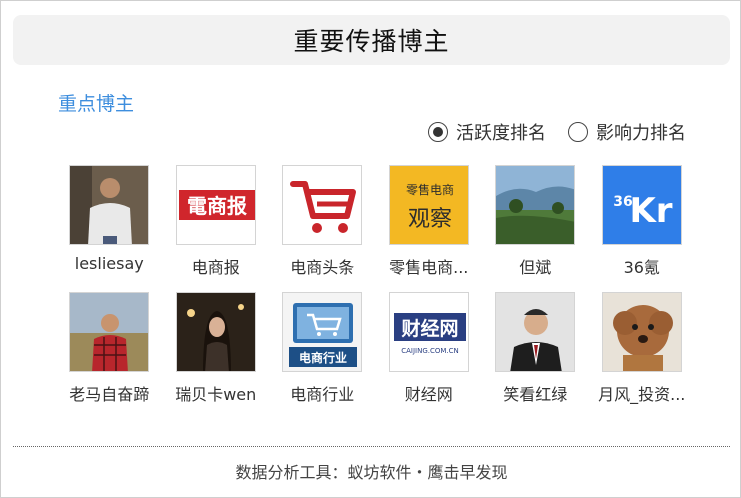 The width and height of the screenshot is (741, 498). I want to click on svg-text: CAIJING.COM.CN, so click(430, 351).